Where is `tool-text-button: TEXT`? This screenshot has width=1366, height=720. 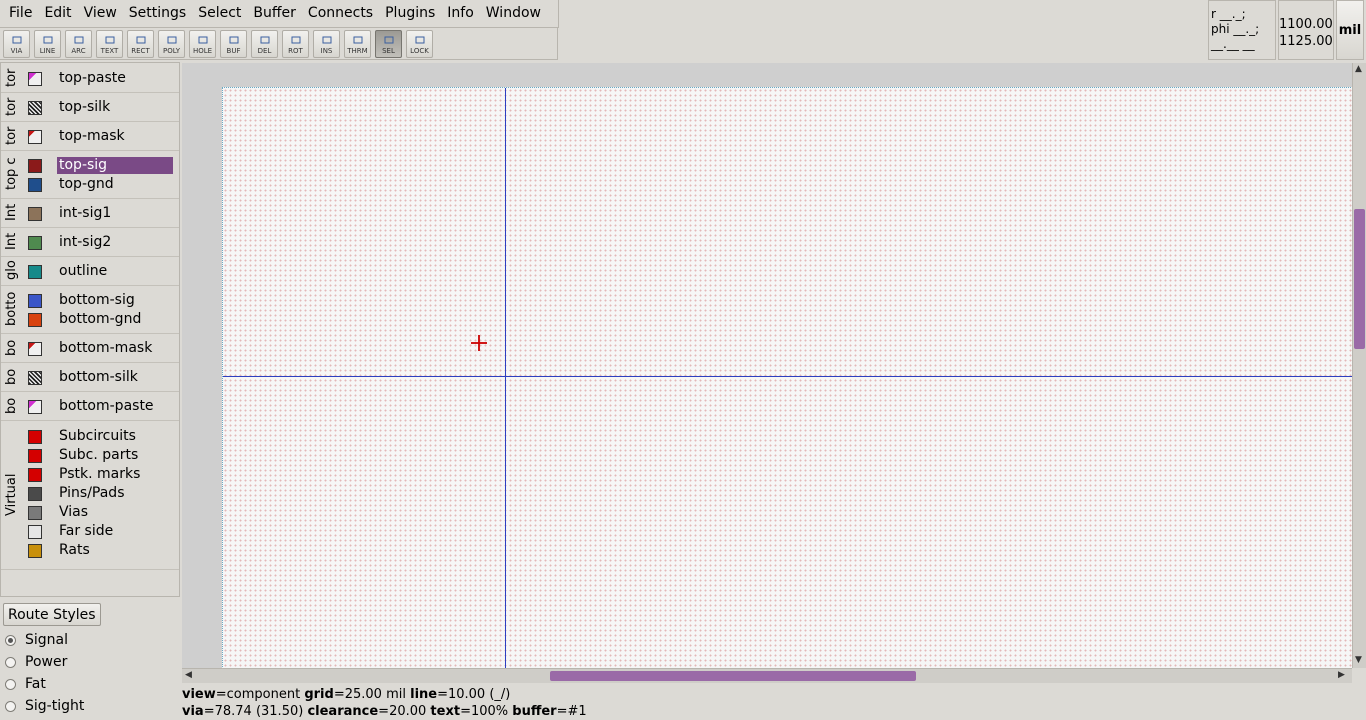 tool-text-button: TEXT is located at coordinates (109, 43).